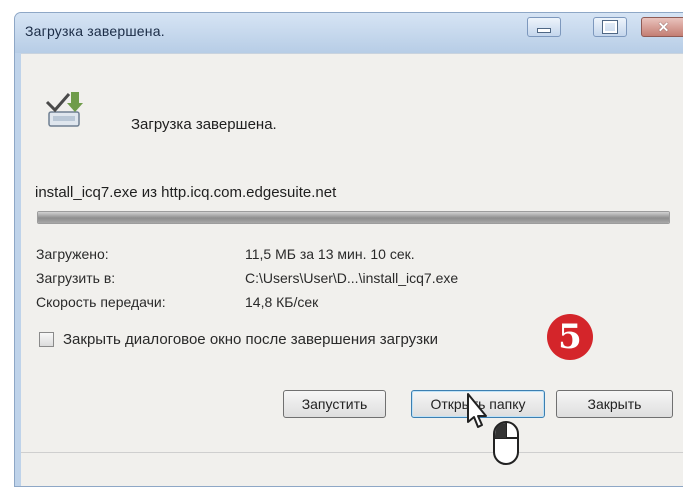  I want to click on close-button: Закрыть, so click(614, 404).